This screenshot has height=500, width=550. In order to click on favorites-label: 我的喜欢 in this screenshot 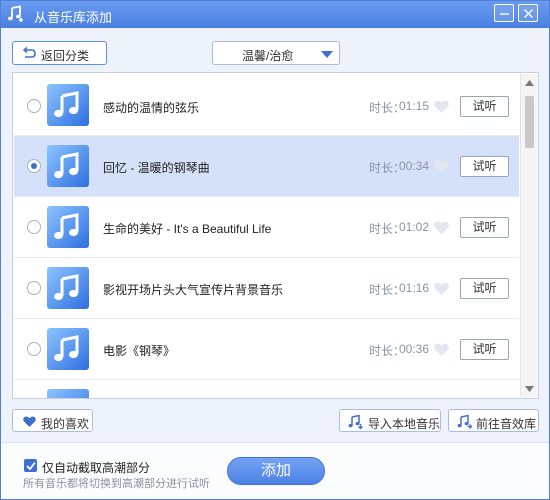, I will do `click(65, 424)`.